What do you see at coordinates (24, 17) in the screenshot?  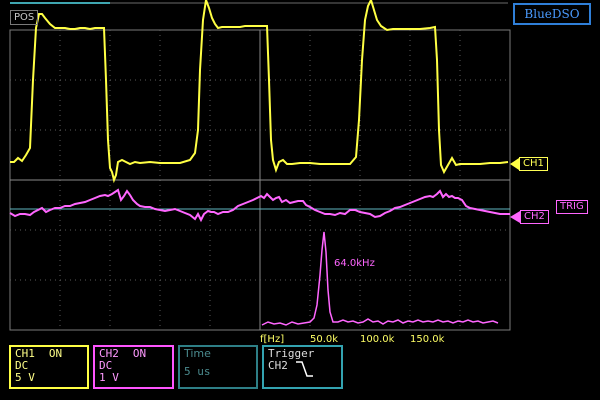 I see `position-label: POS` at bounding box center [24, 17].